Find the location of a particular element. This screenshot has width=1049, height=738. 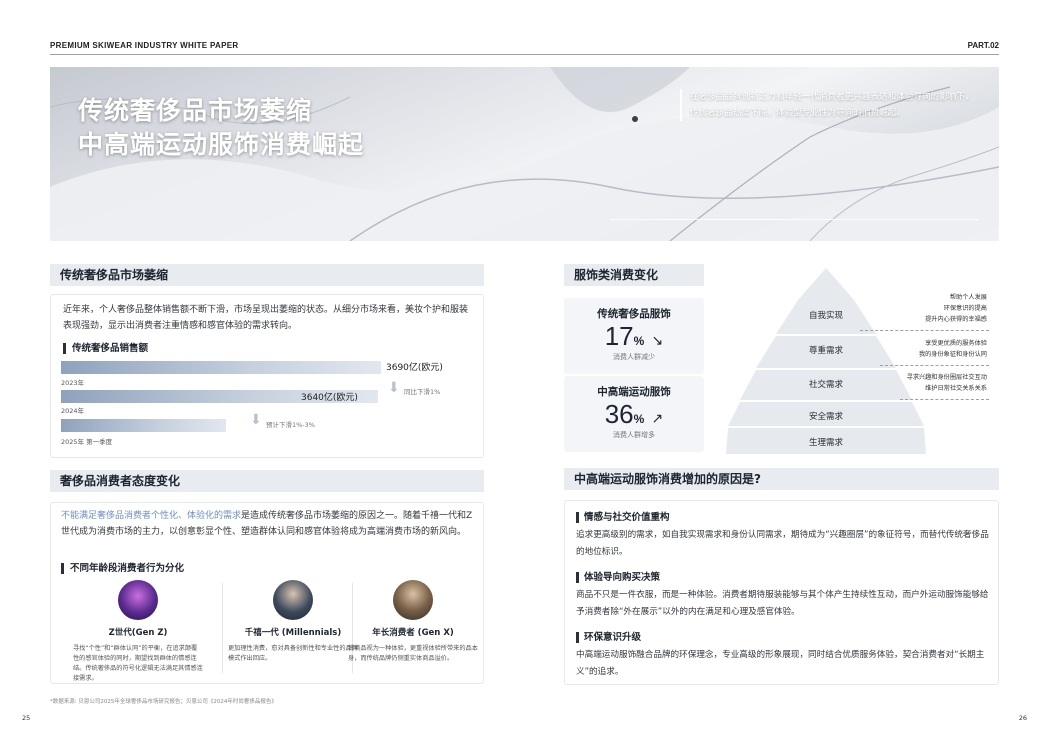

bar-value-2024: 3640亿(欧元) is located at coordinates (329, 398).